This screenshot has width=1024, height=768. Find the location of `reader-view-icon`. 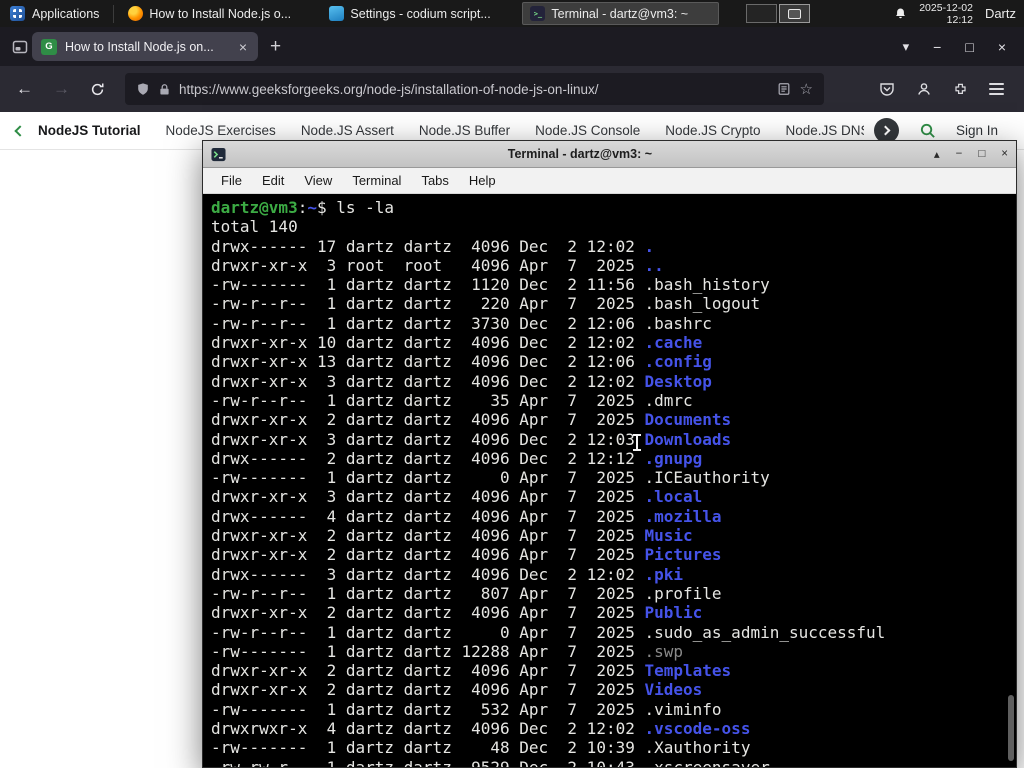

reader-view-icon is located at coordinates (784, 89).